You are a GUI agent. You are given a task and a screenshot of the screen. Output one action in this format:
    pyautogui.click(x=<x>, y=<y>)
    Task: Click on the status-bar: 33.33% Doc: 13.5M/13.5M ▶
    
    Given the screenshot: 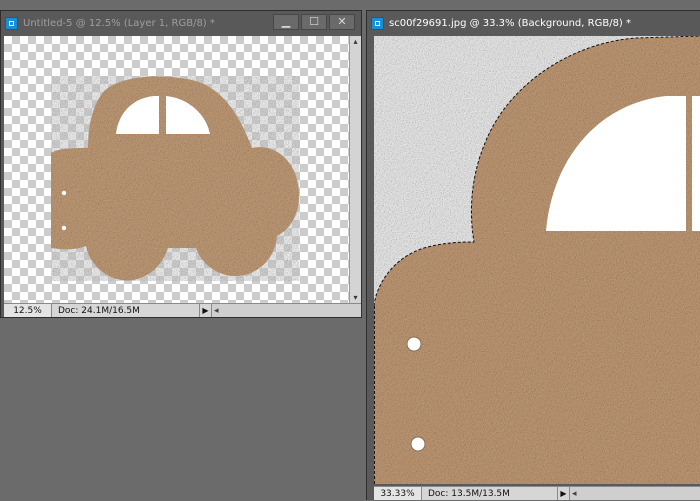 What is the action you would take?
    pyautogui.click(x=537, y=493)
    